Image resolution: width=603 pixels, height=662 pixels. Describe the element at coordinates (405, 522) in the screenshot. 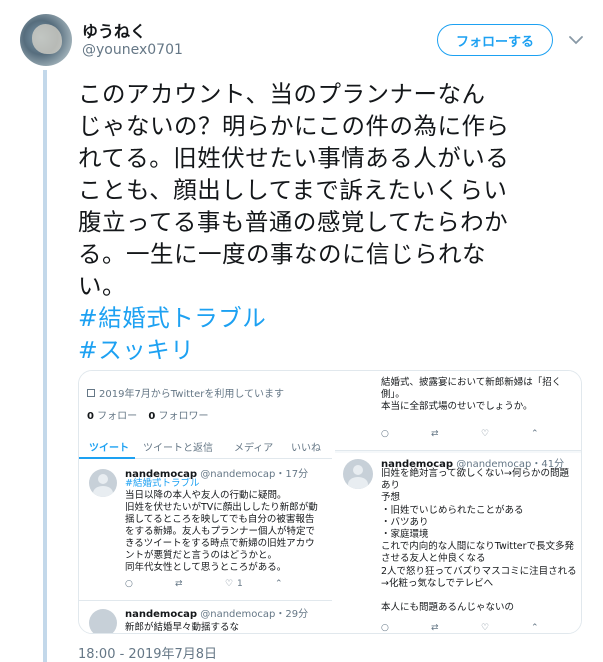

I see `embedded-line: ・バツあり` at that location.